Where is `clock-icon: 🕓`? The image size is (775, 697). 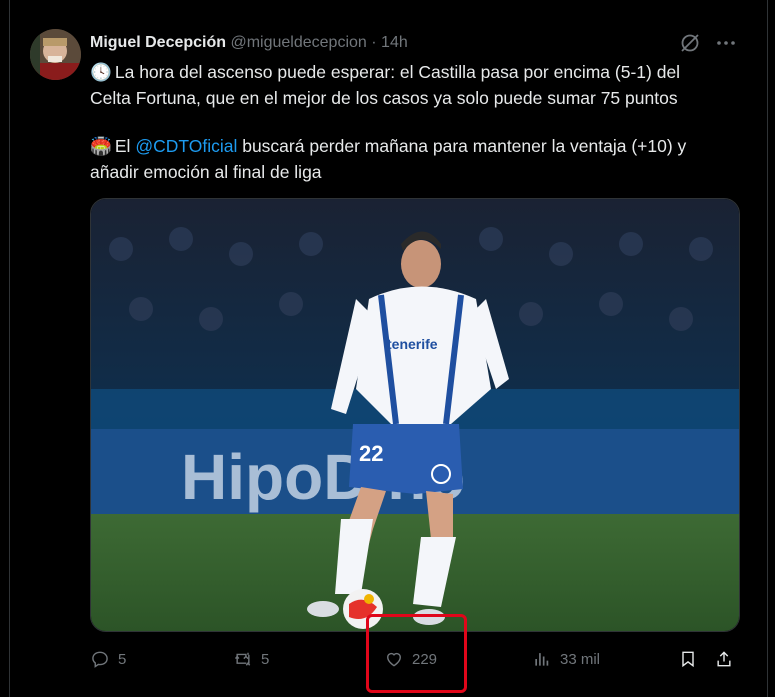 clock-icon: 🕓 is located at coordinates (101, 72).